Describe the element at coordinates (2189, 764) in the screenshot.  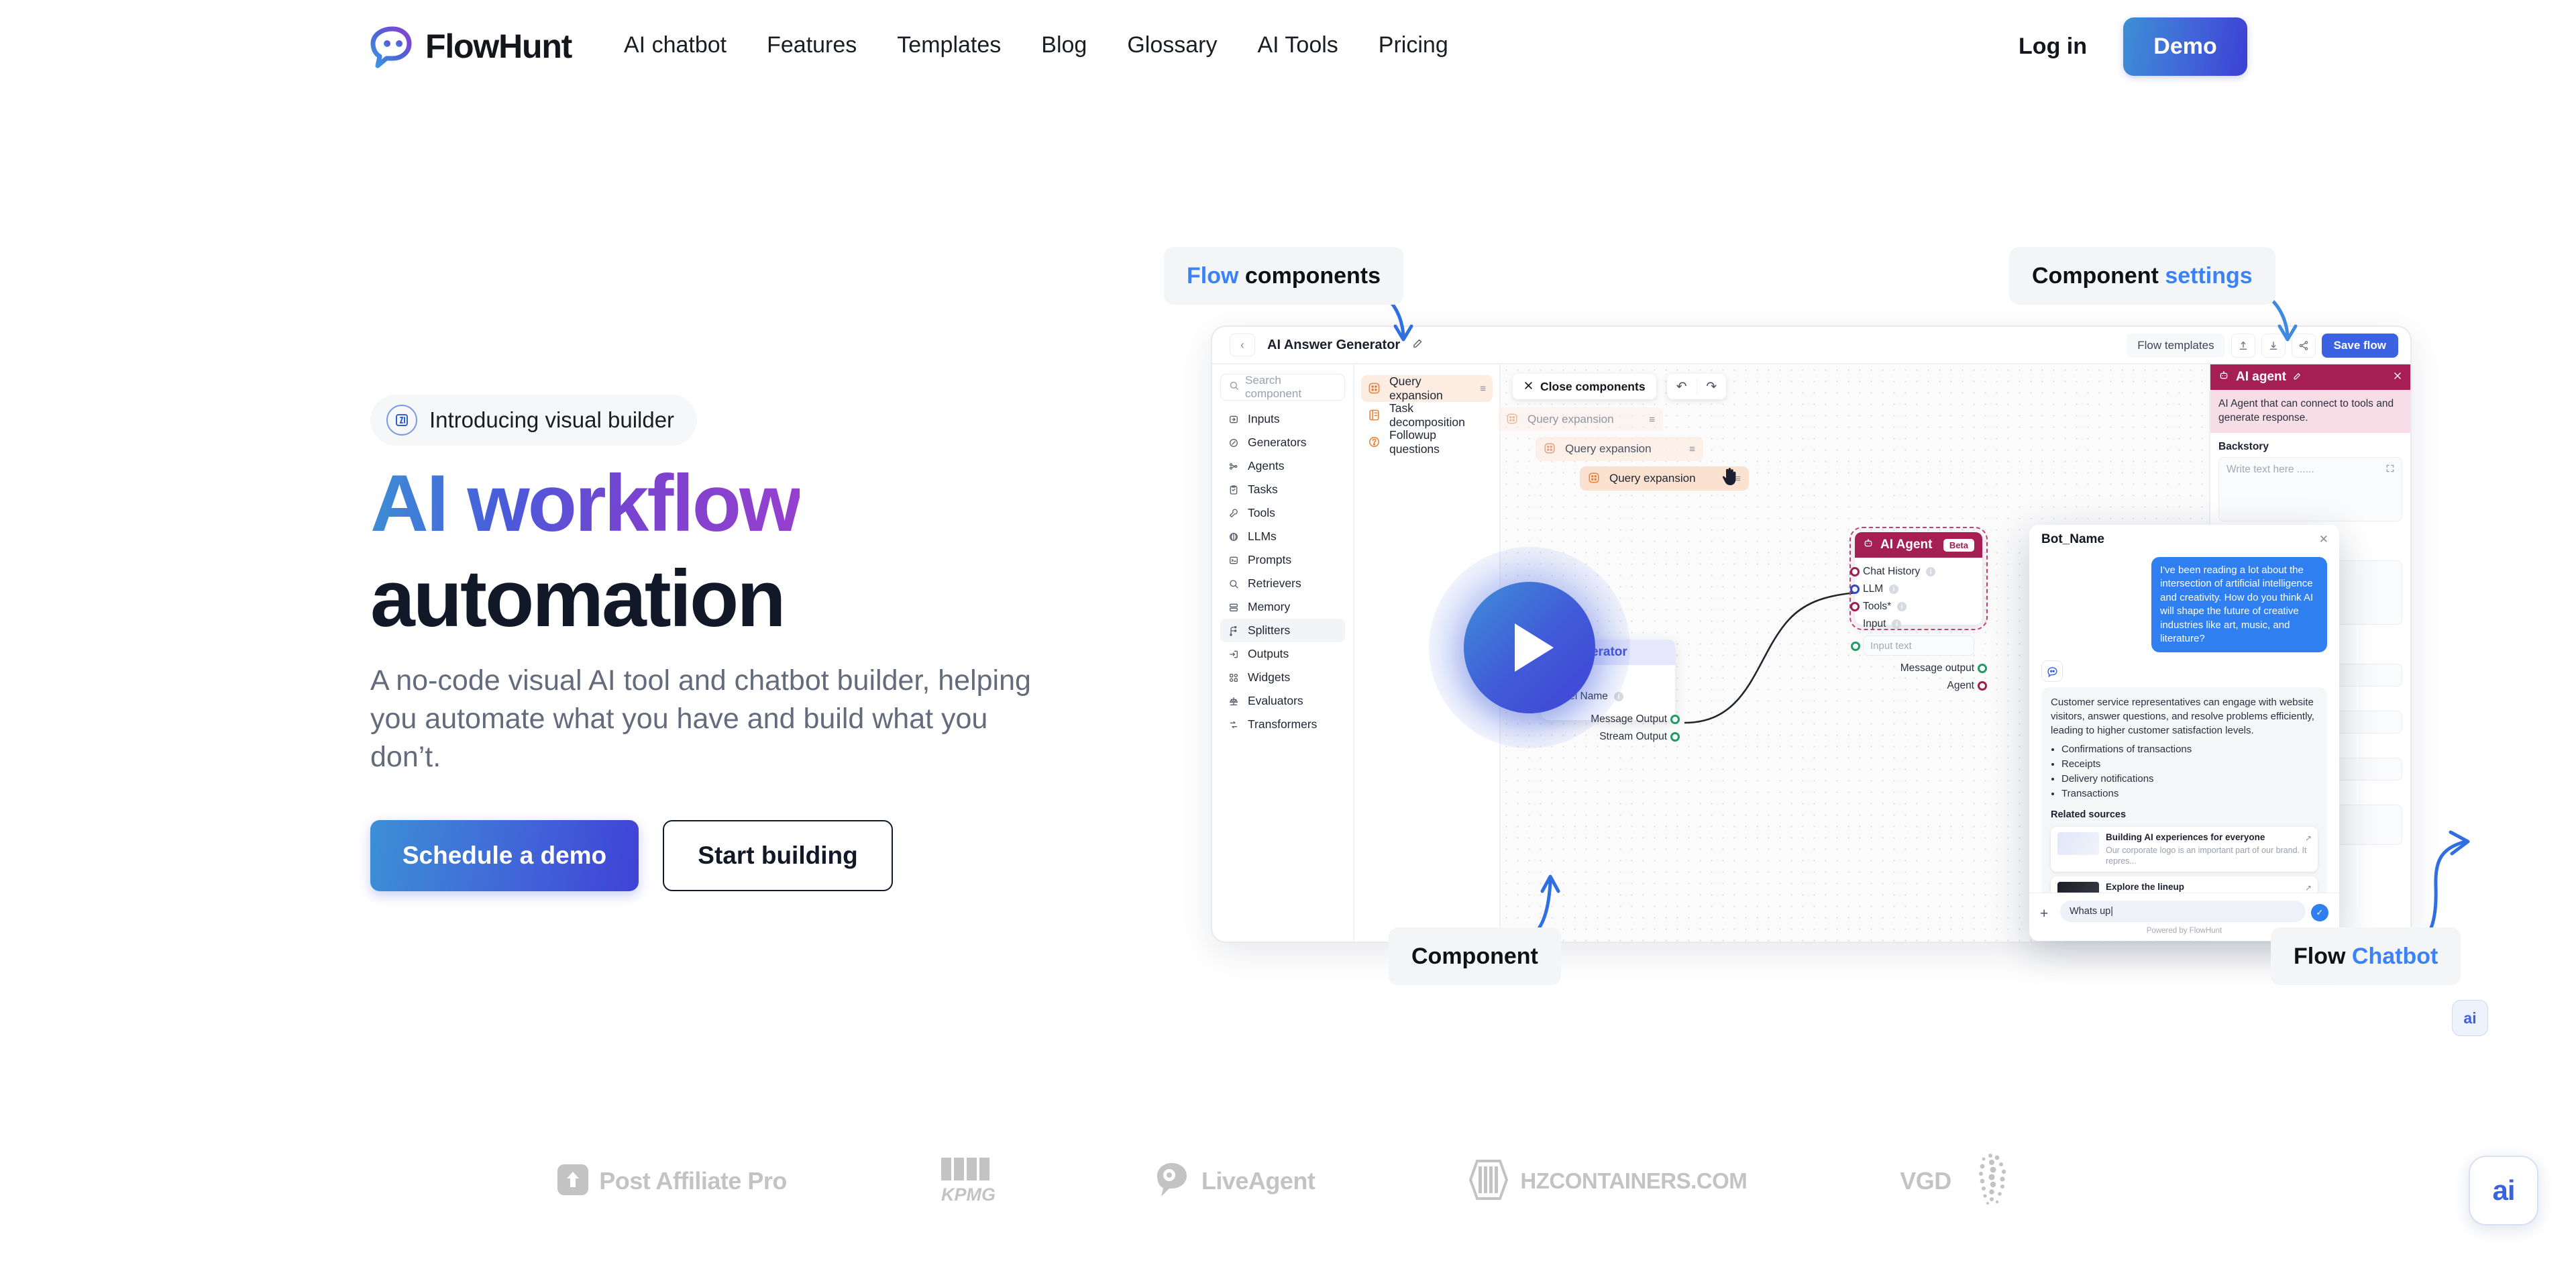
I see `list-item: Receipts` at that location.